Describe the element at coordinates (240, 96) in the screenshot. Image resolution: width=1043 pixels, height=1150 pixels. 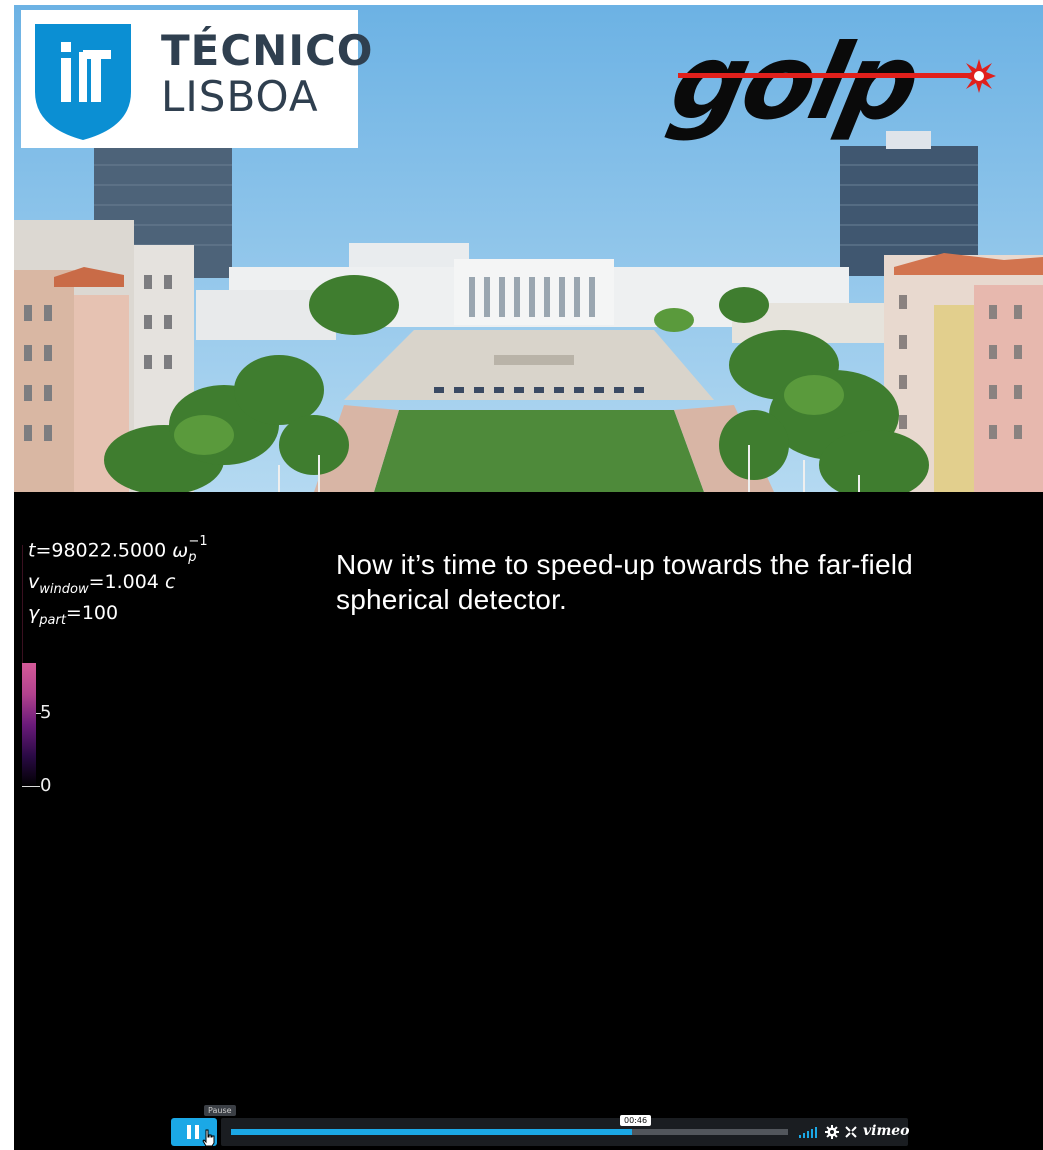
I see `ist-logo-line2: LISBOA` at that location.